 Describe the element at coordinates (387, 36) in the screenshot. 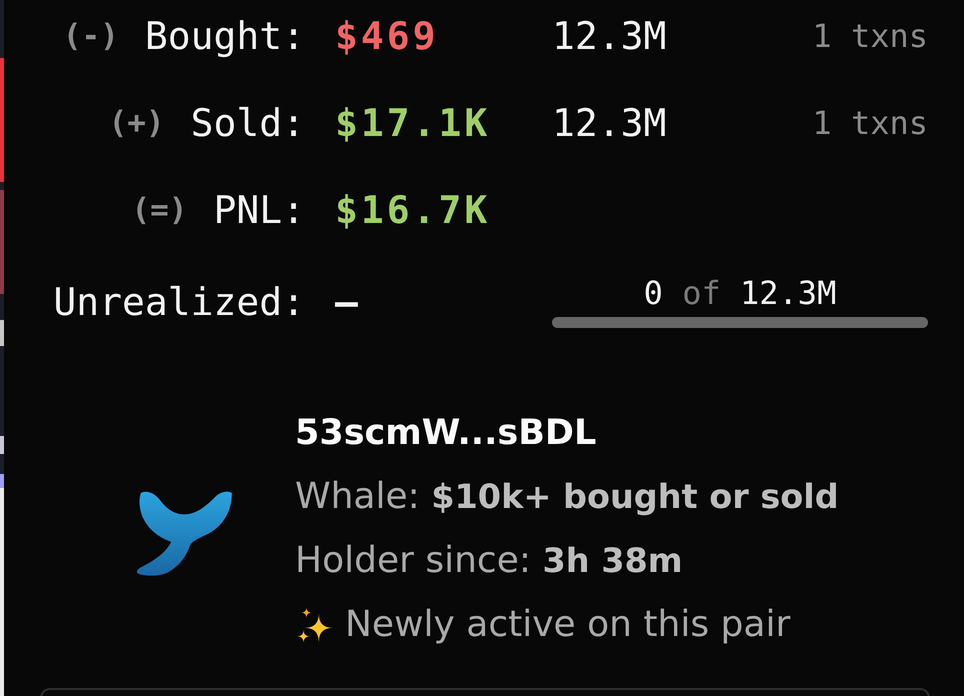

I see `amount-value: $469` at that location.